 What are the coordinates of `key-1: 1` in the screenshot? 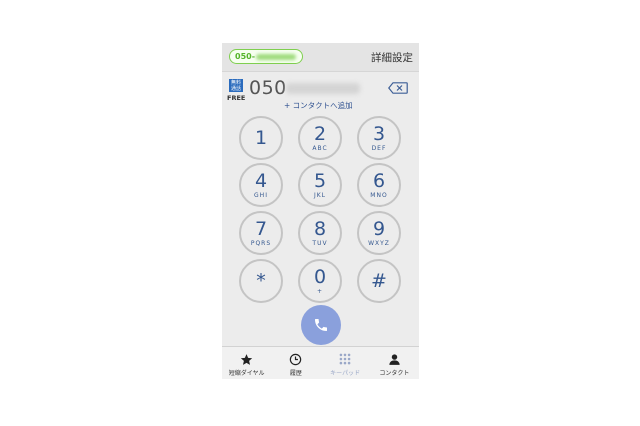 It's located at (261, 138).